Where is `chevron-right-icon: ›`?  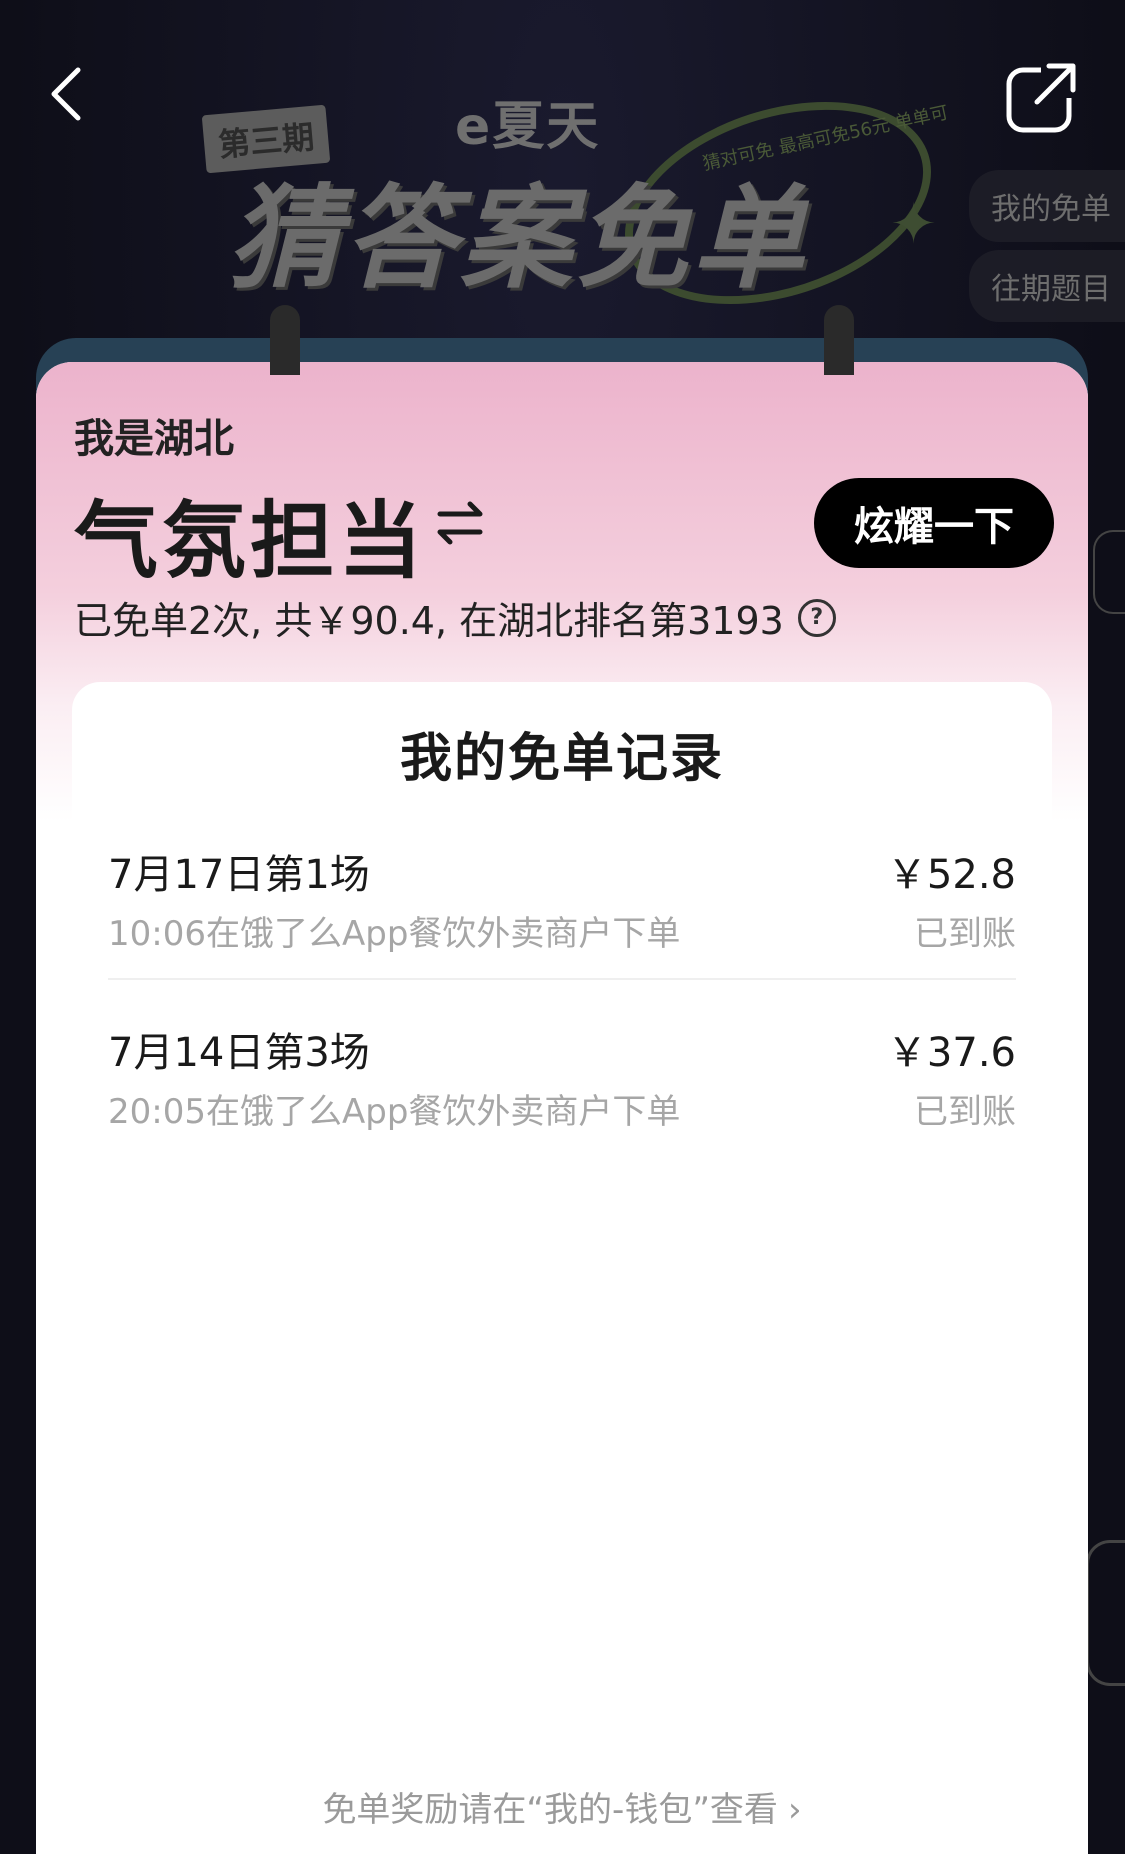 chevron-right-icon: › is located at coordinates (794, 1810).